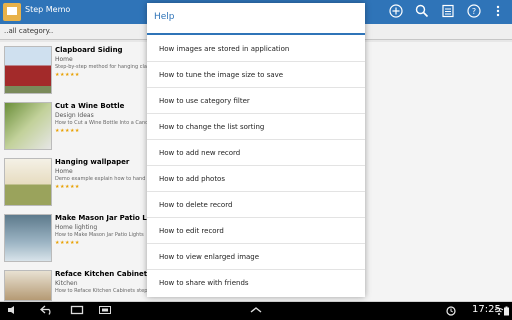 The image size is (512, 320). Describe the element at coordinates (256, 283) in the screenshot. I see `help-item: How to share with friends` at that location.